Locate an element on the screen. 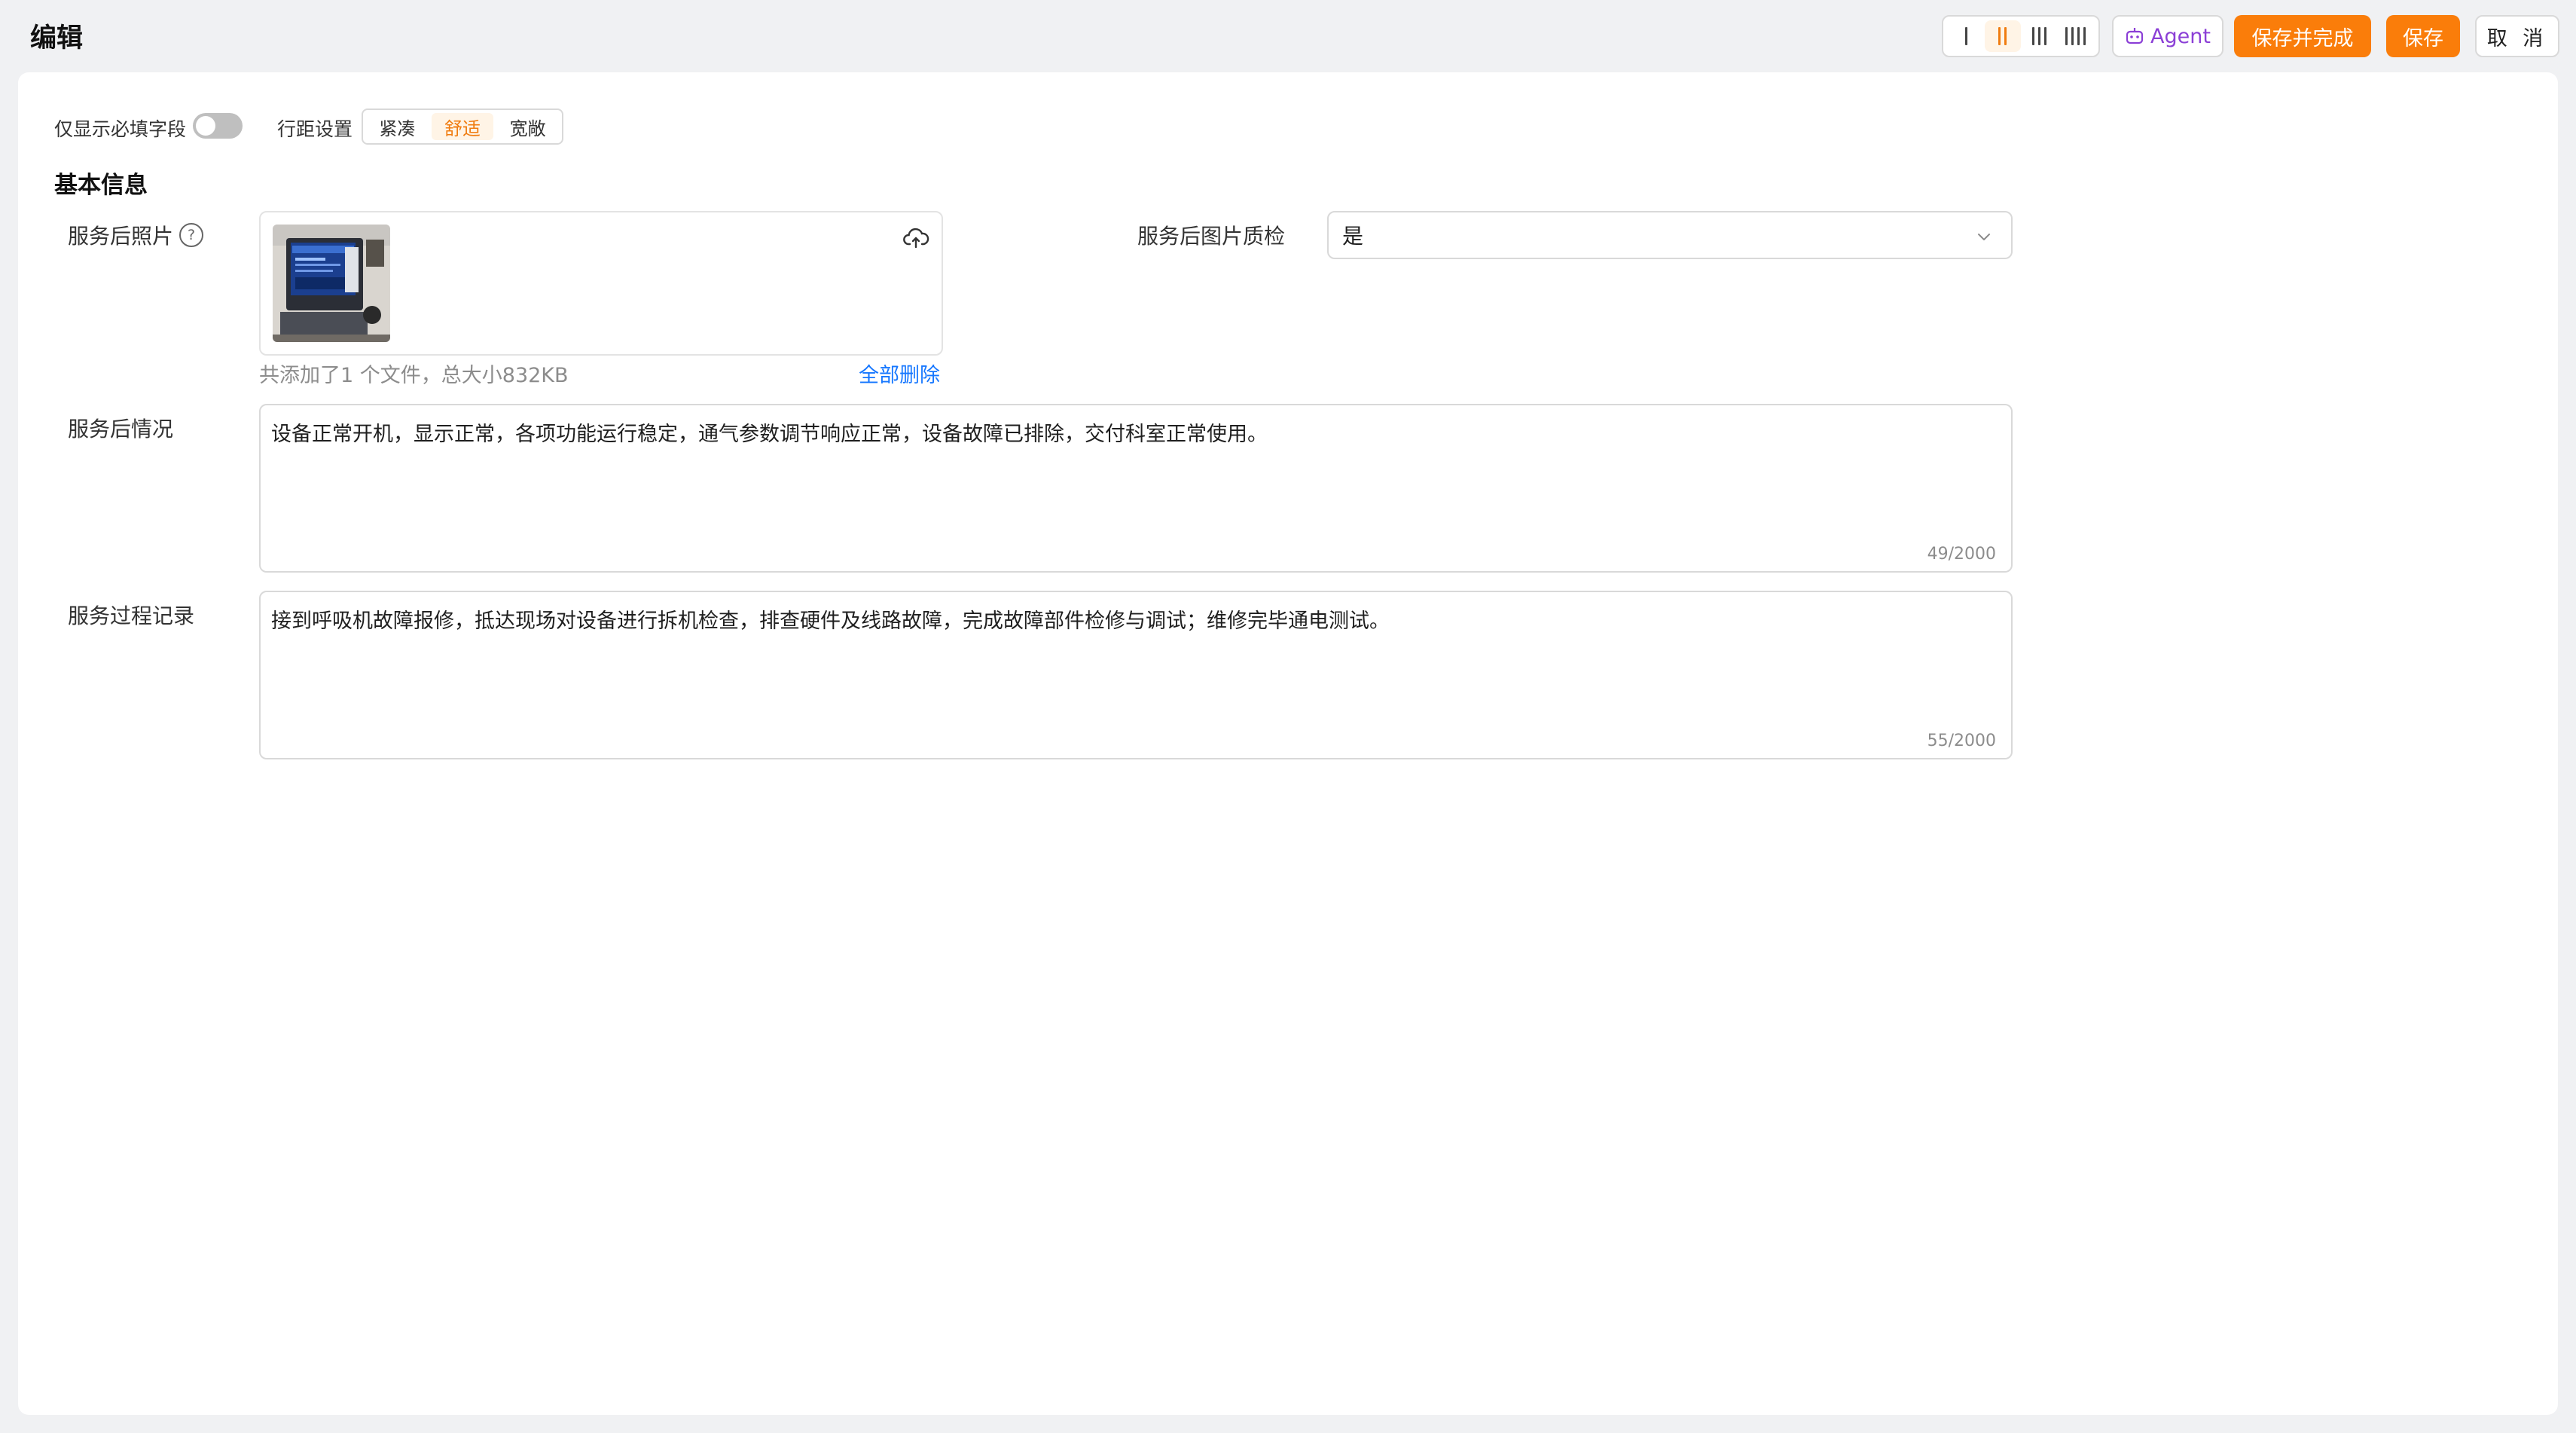 The image size is (2576, 1433). layout-4-column-button is located at coordinates (2076, 36).